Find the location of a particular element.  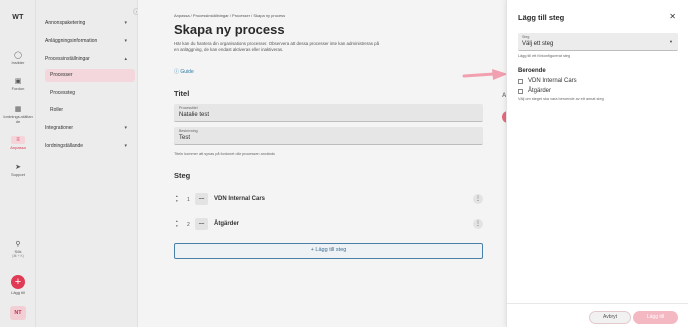

rail-item-iordningstallande: ▦ Iordnings-ställande is located at coordinates (18, 115).